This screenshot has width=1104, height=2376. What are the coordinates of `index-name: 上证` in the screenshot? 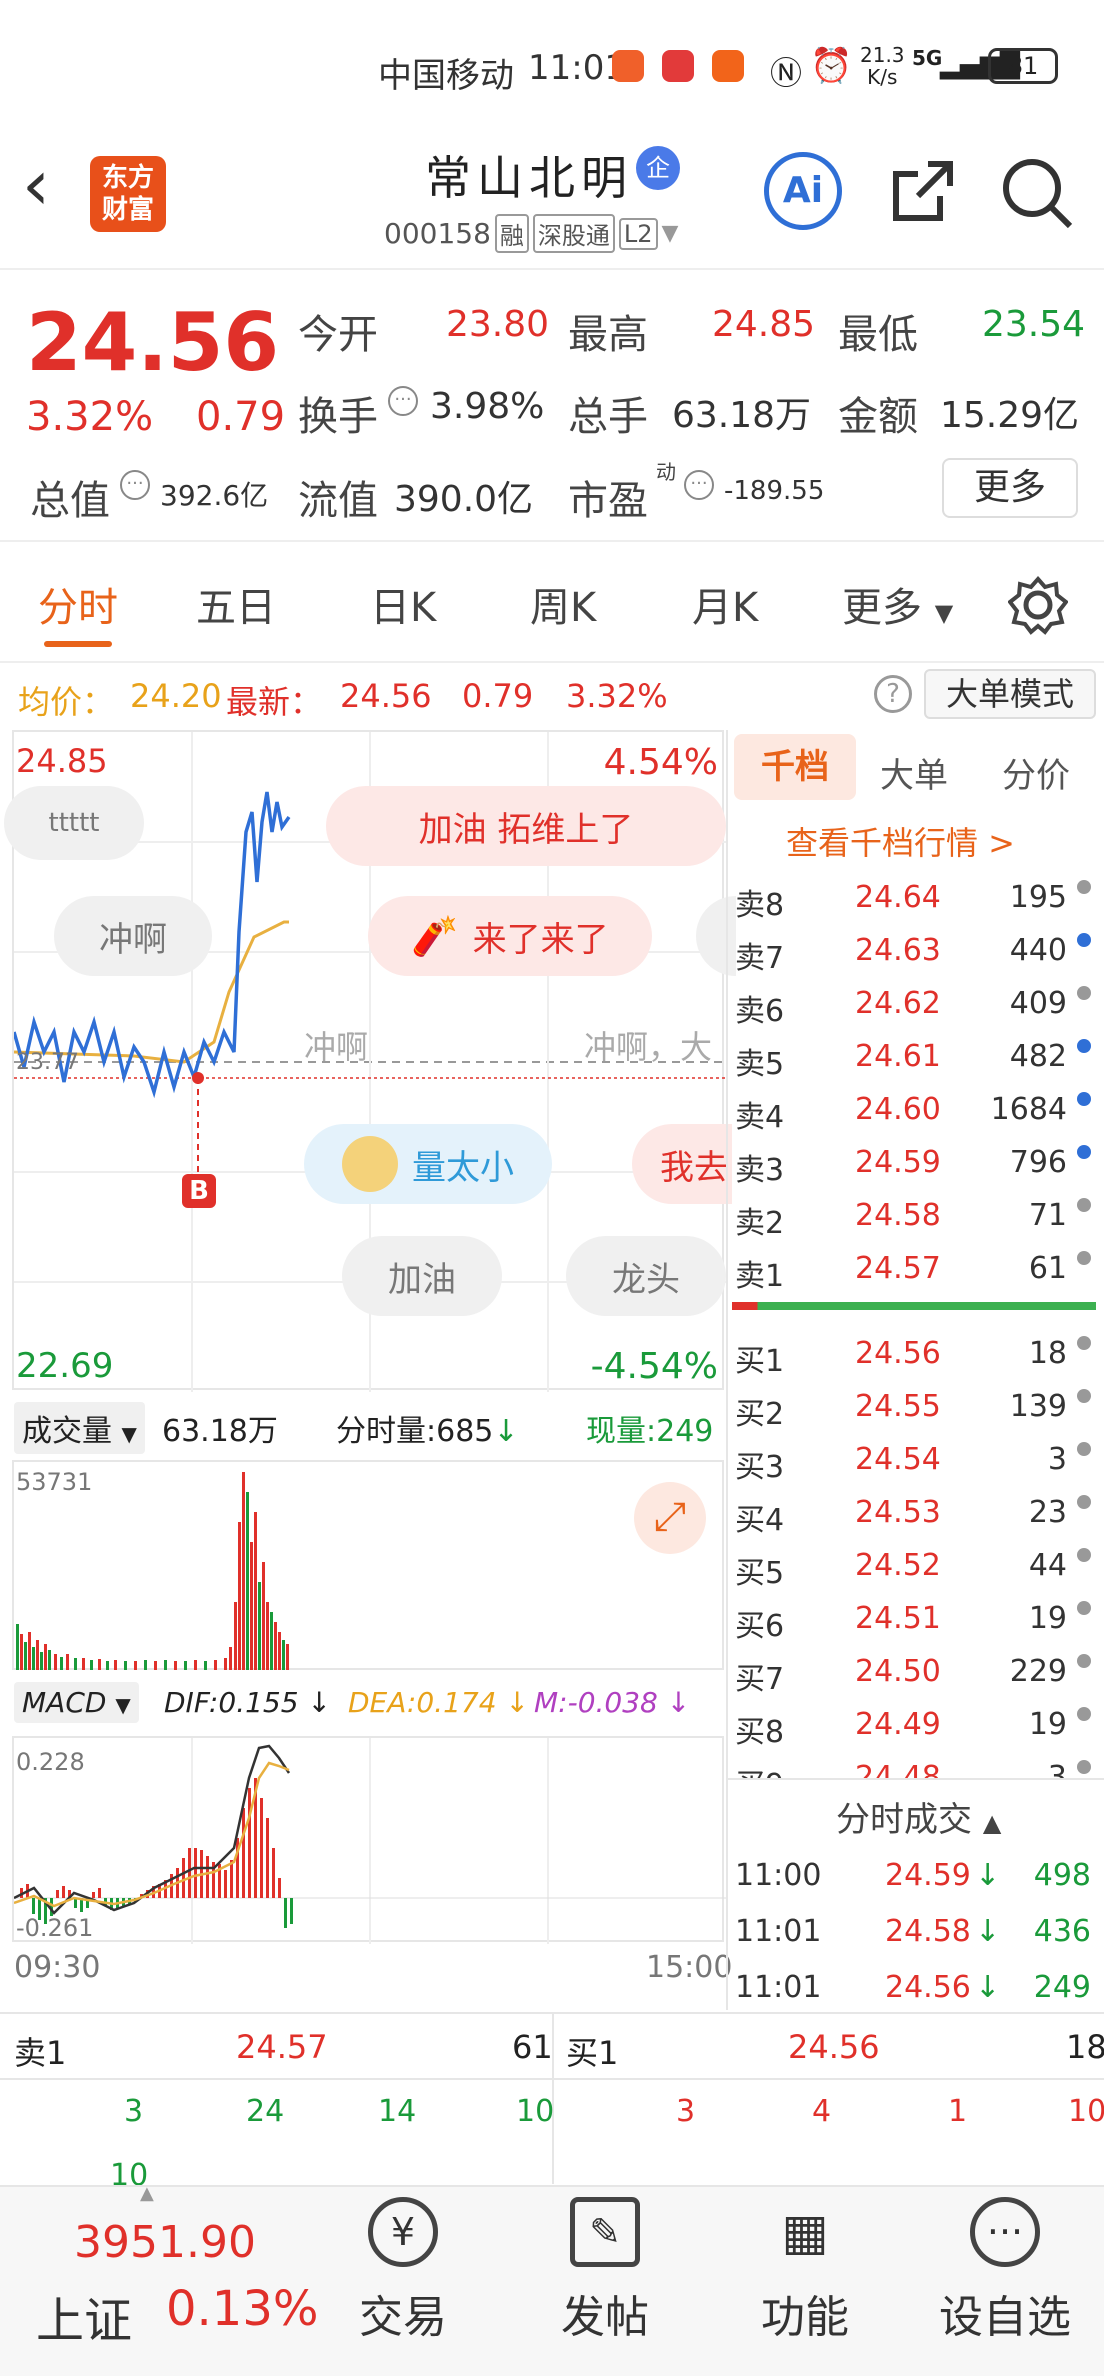 It's located at (84, 2316).